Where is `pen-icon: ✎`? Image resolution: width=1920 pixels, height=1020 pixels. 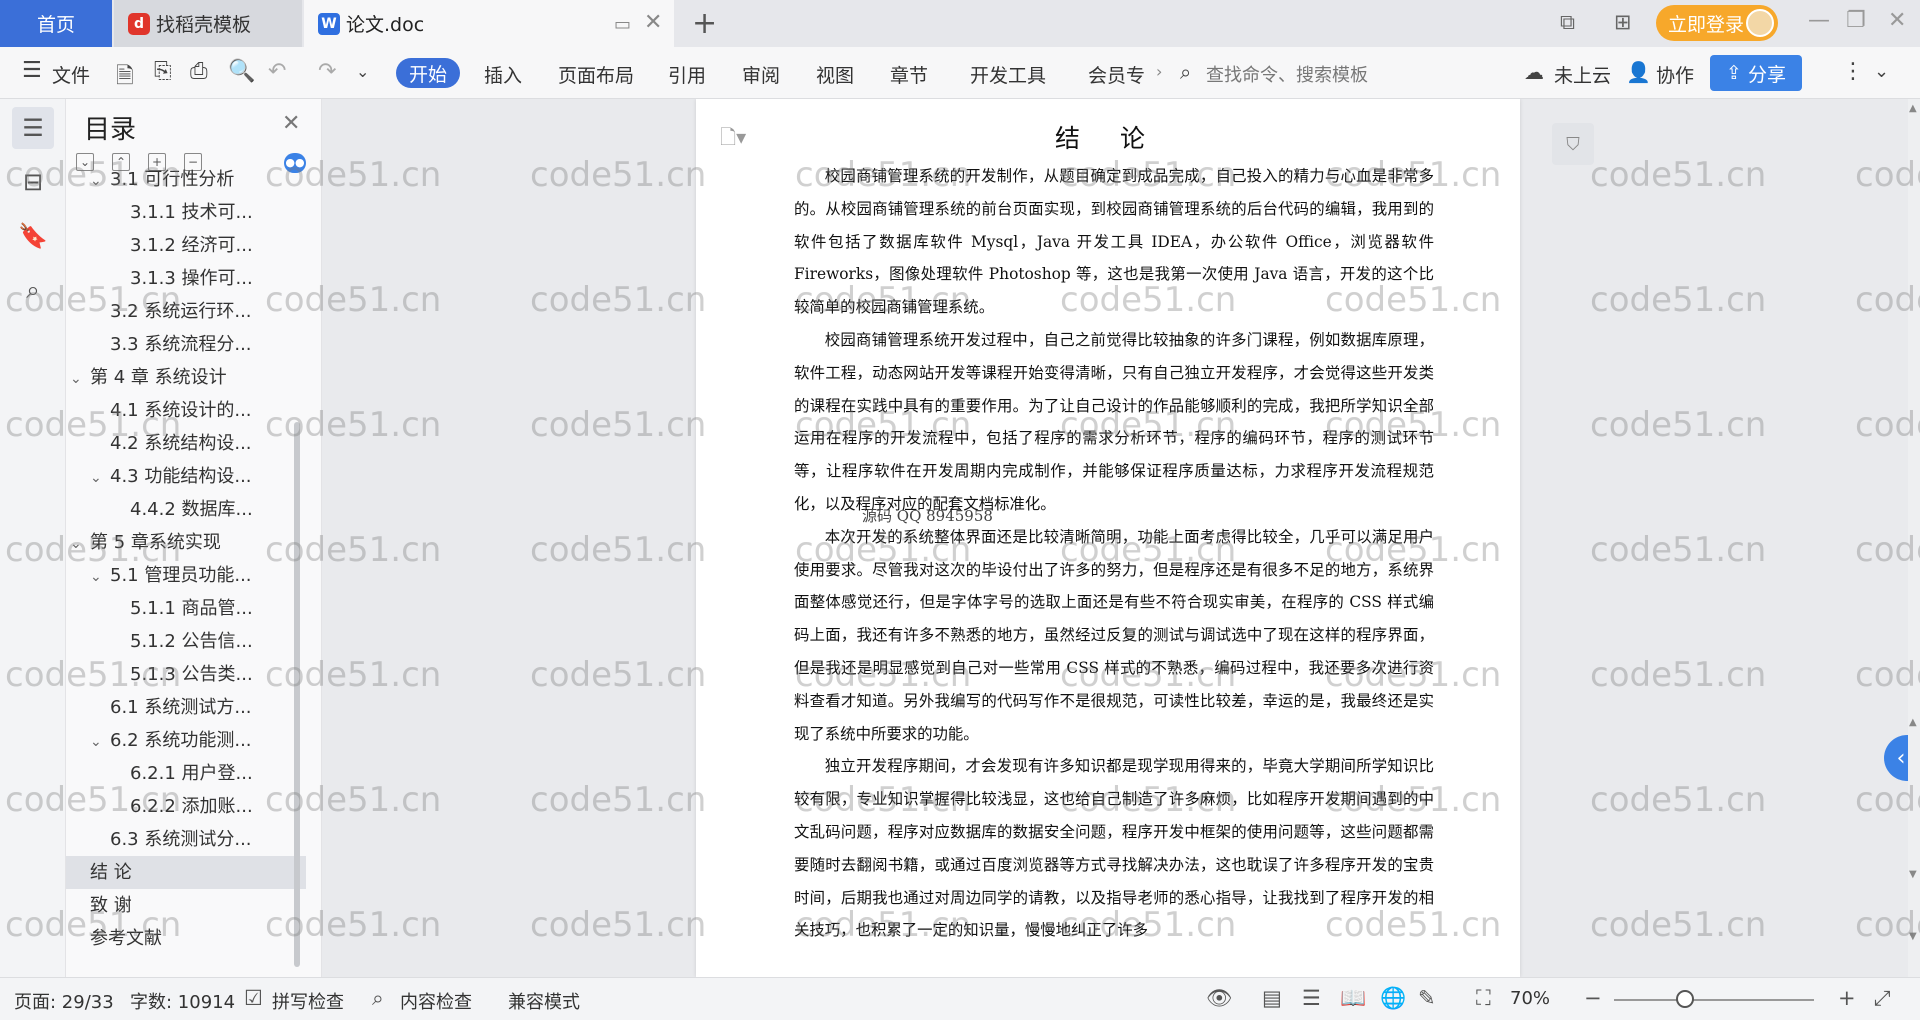 pen-icon: ✎ is located at coordinates (1427, 998).